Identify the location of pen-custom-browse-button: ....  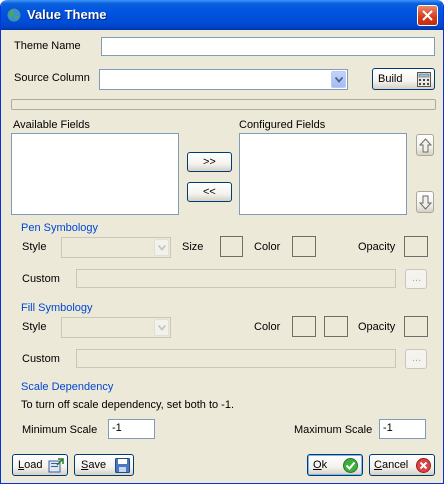
(416, 279).